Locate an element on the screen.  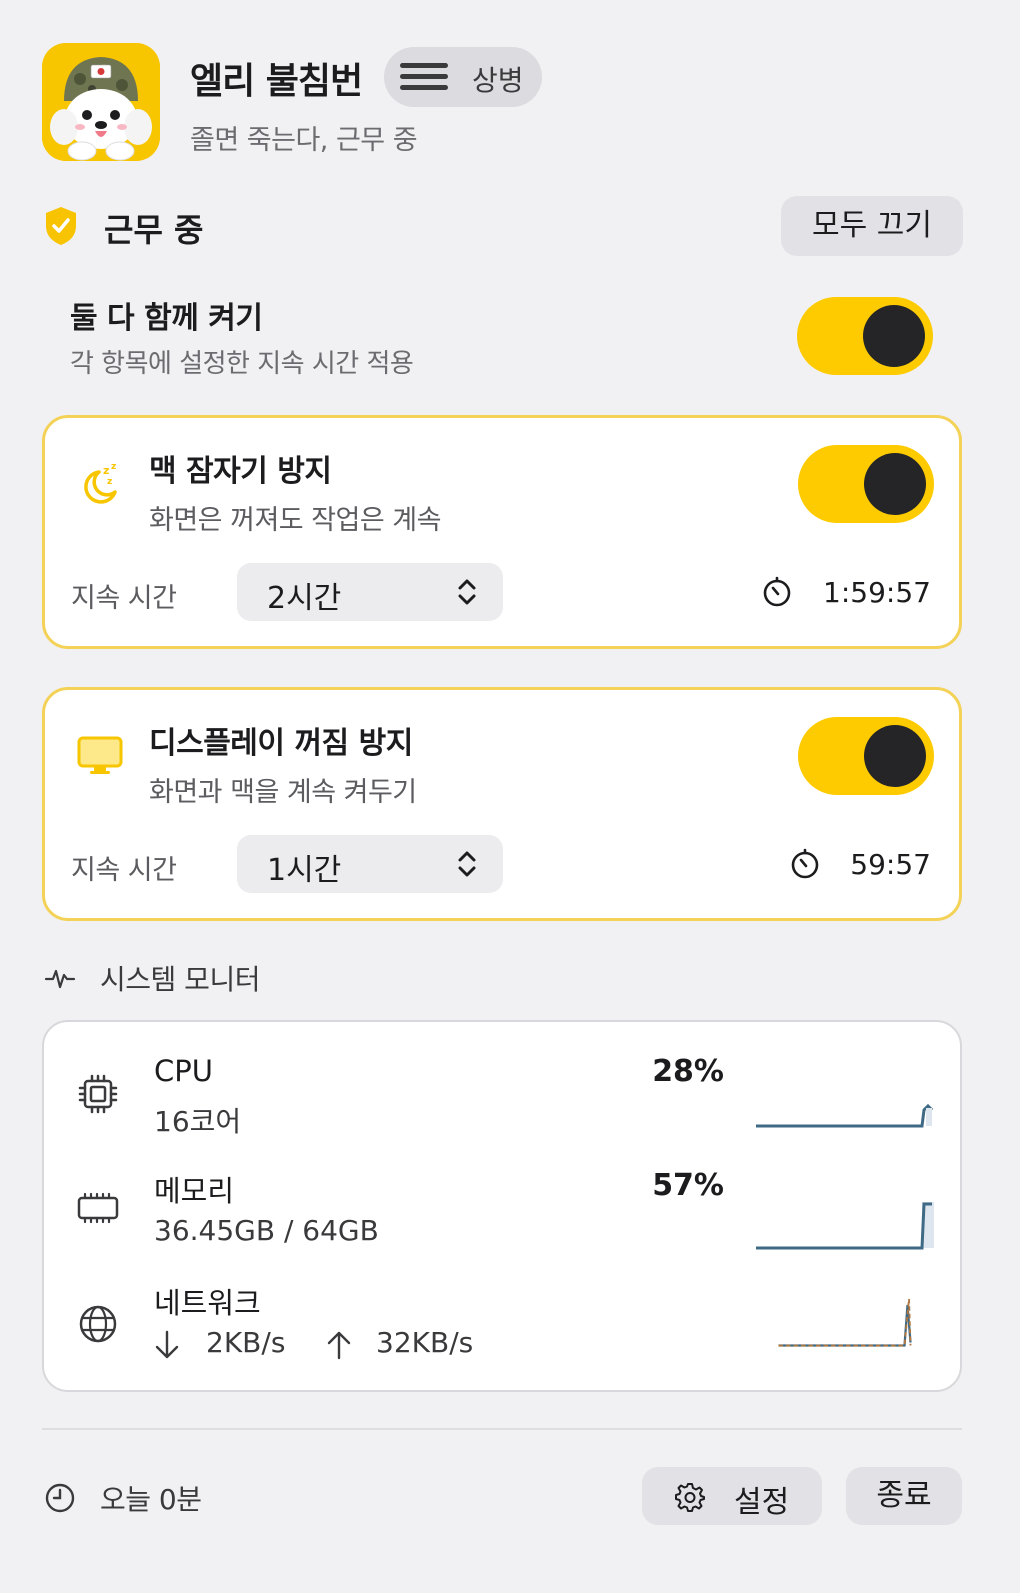
cpu-chip-icon is located at coordinates (98, 1094).